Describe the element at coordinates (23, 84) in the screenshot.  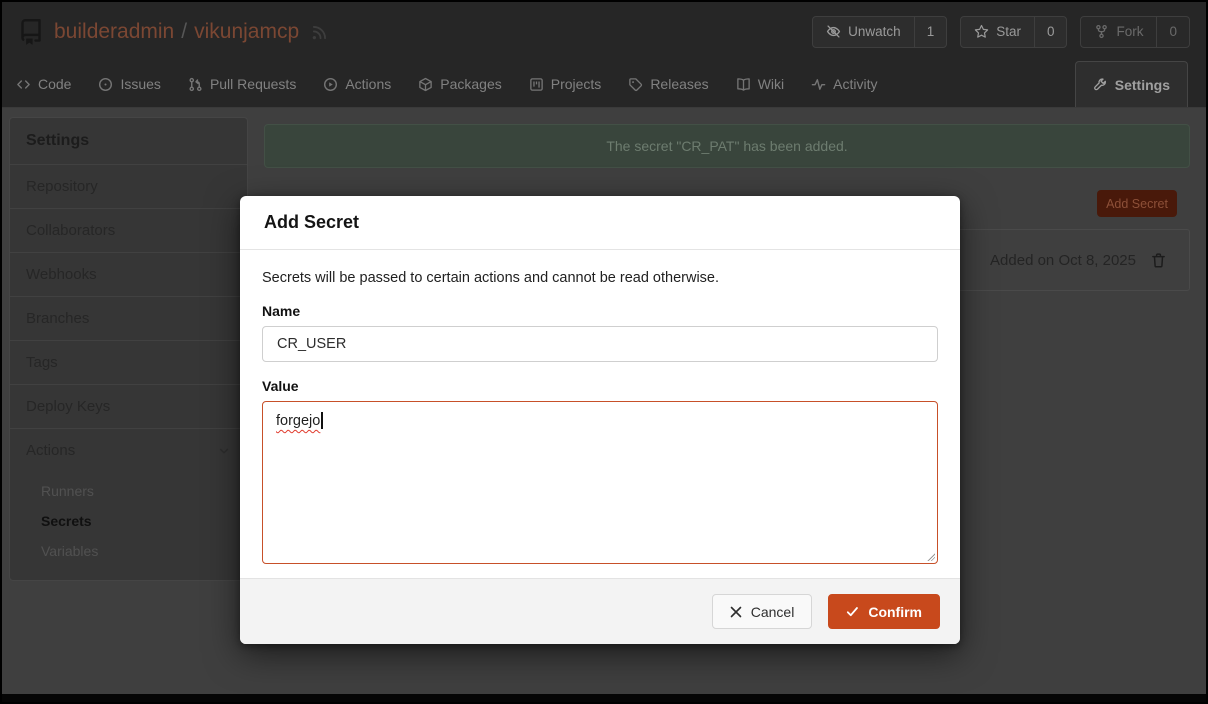
I see `code-icon` at that location.